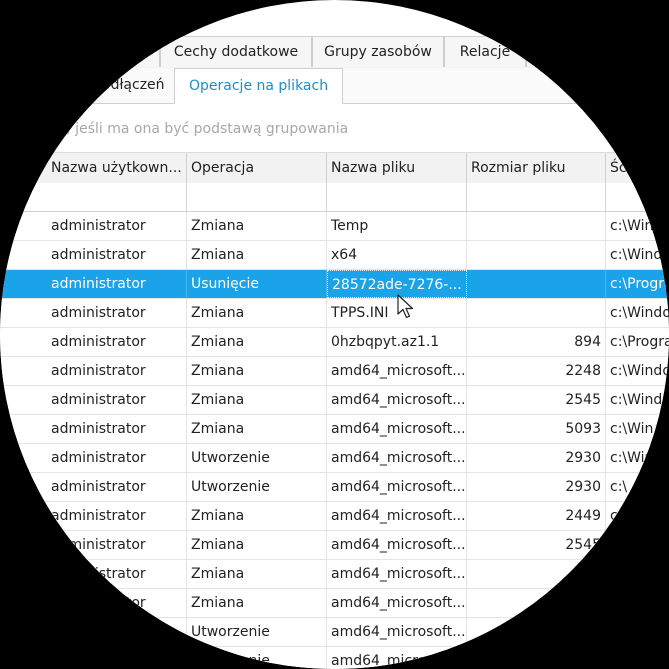  What do you see at coordinates (117, 658) in the screenshot?
I see `cell-user` at bounding box center [117, 658].